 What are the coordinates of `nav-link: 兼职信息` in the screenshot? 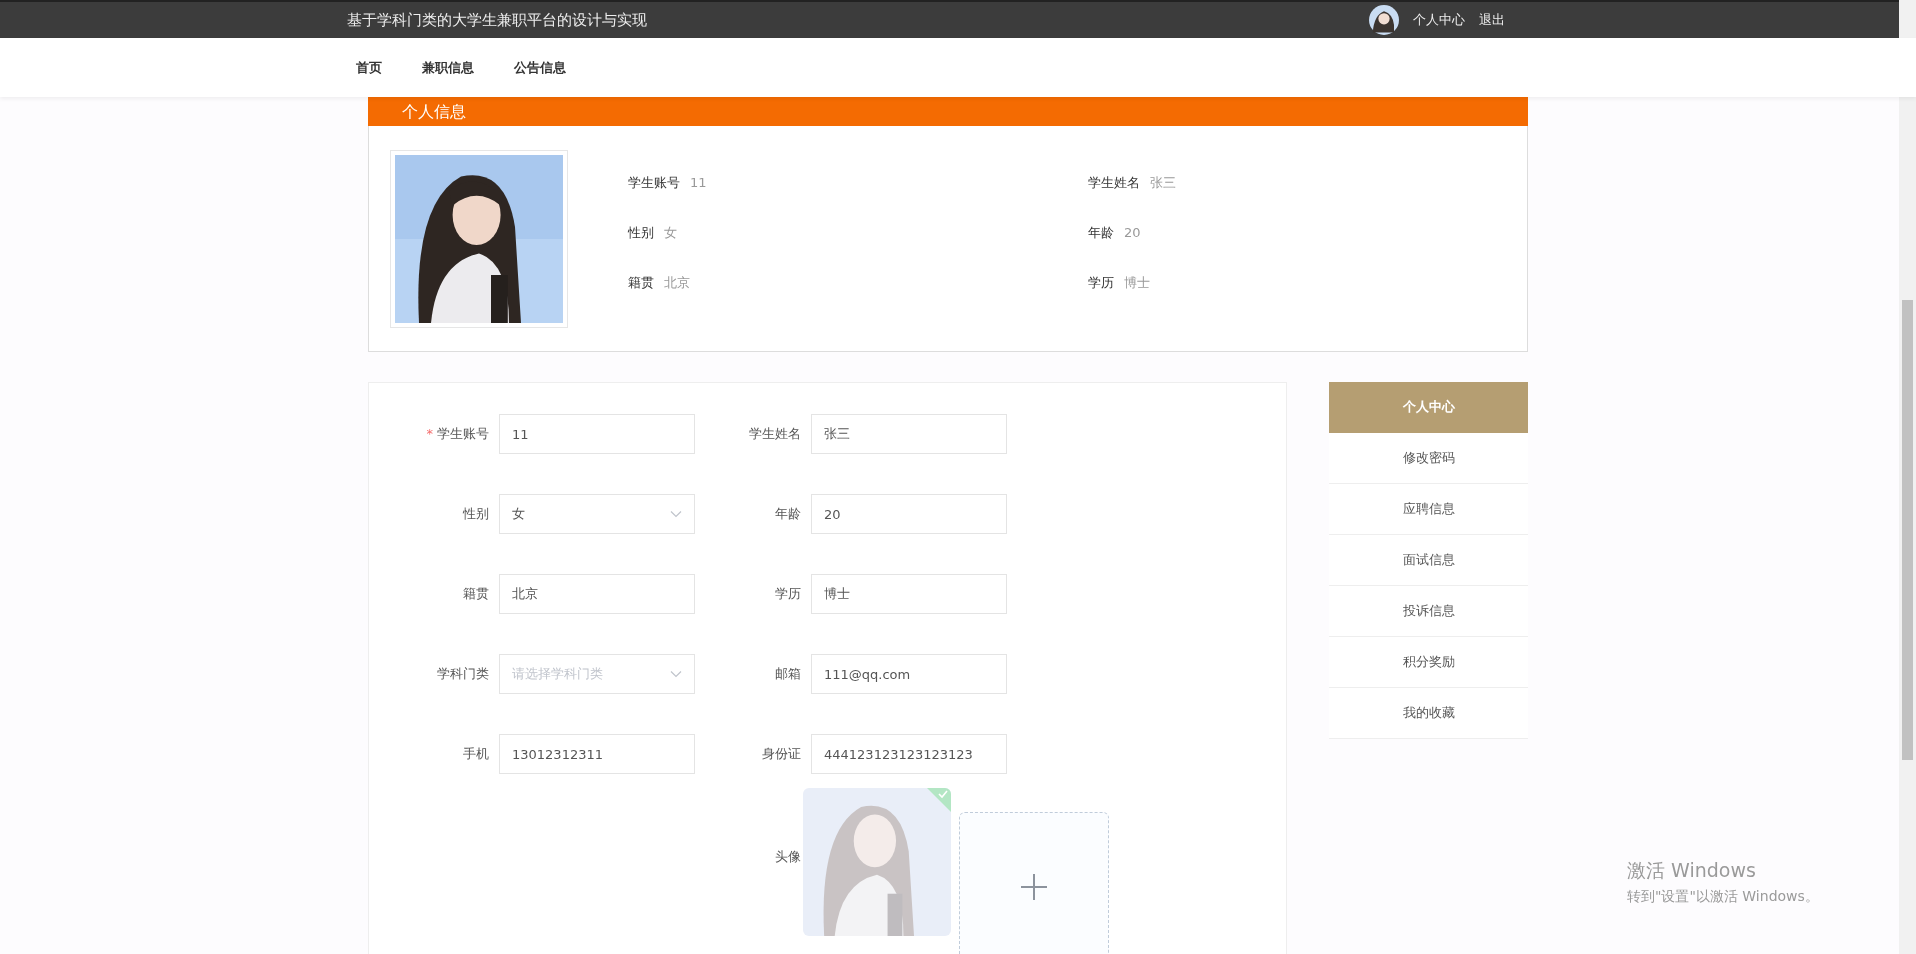 It's located at (448, 67).